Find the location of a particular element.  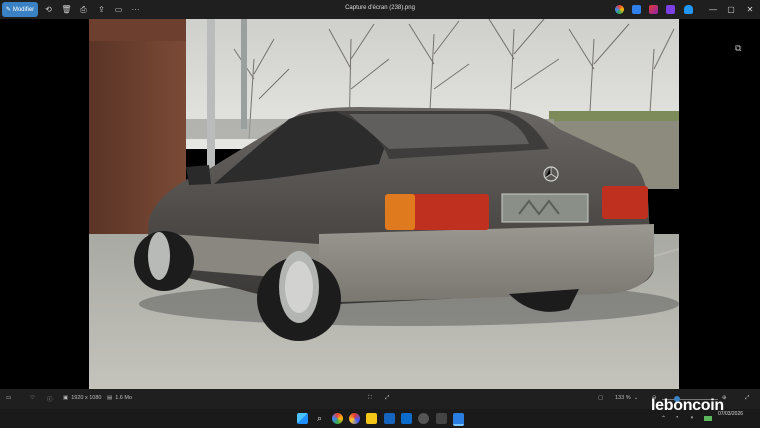

leboncoin-watermark: leboncoin is located at coordinates (687, 405).